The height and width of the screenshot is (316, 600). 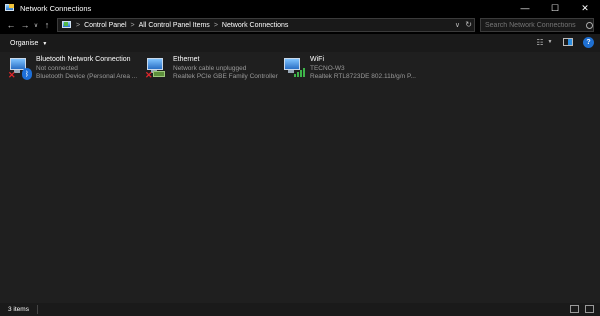 What do you see at coordinates (18, 309) in the screenshot?
I see `item-count: 3 items` at bounding box center [18, 309].